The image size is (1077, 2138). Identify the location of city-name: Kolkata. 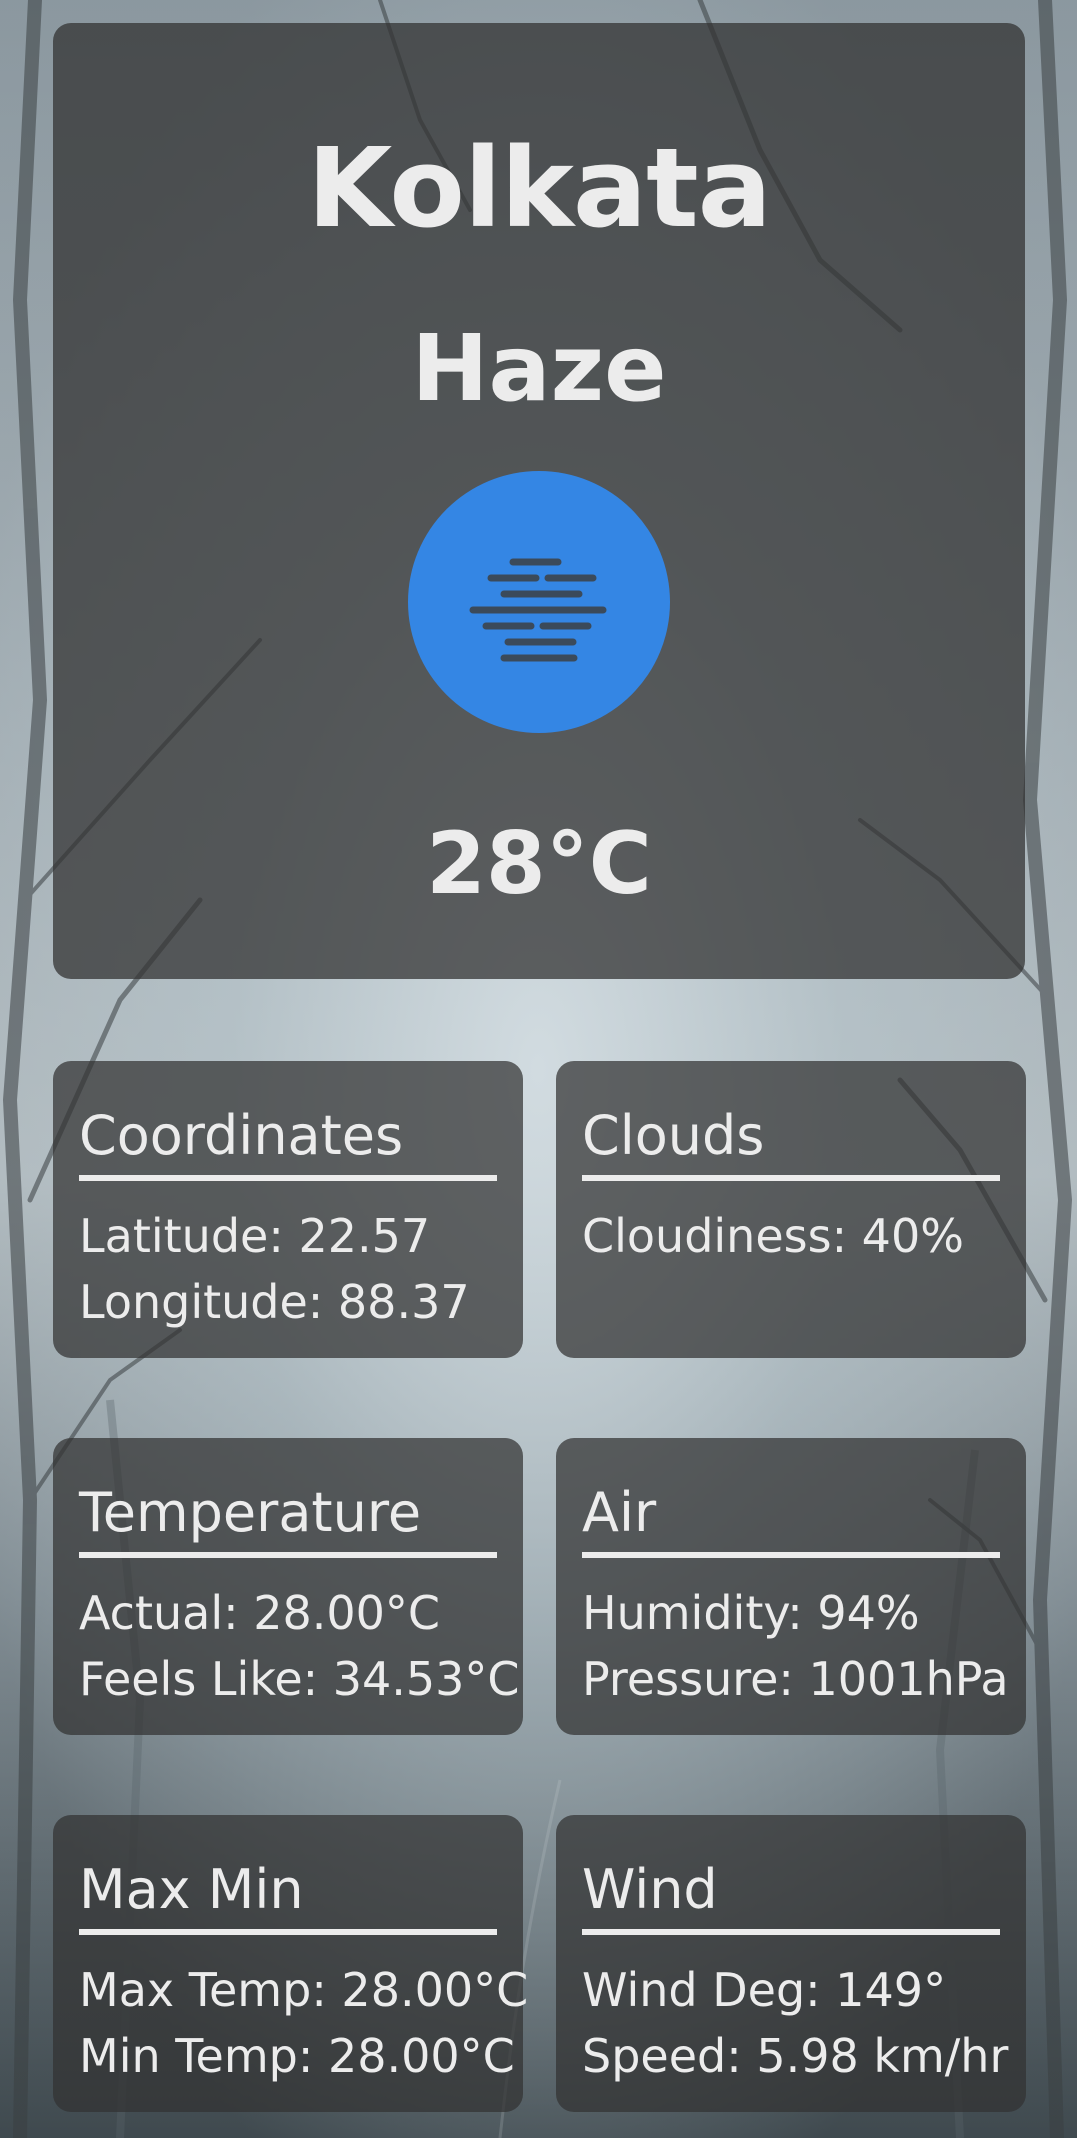
(539, 188).